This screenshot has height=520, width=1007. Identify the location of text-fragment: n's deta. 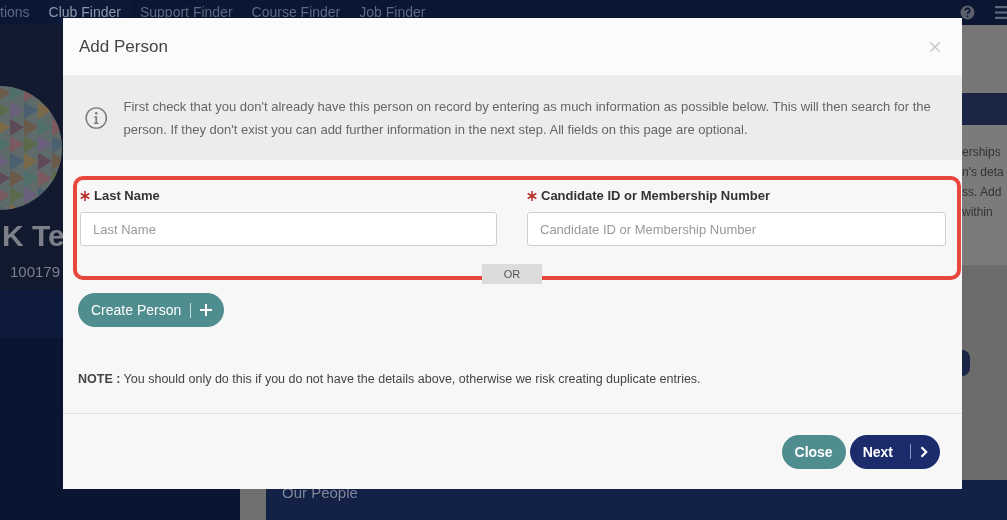
(983, 172).